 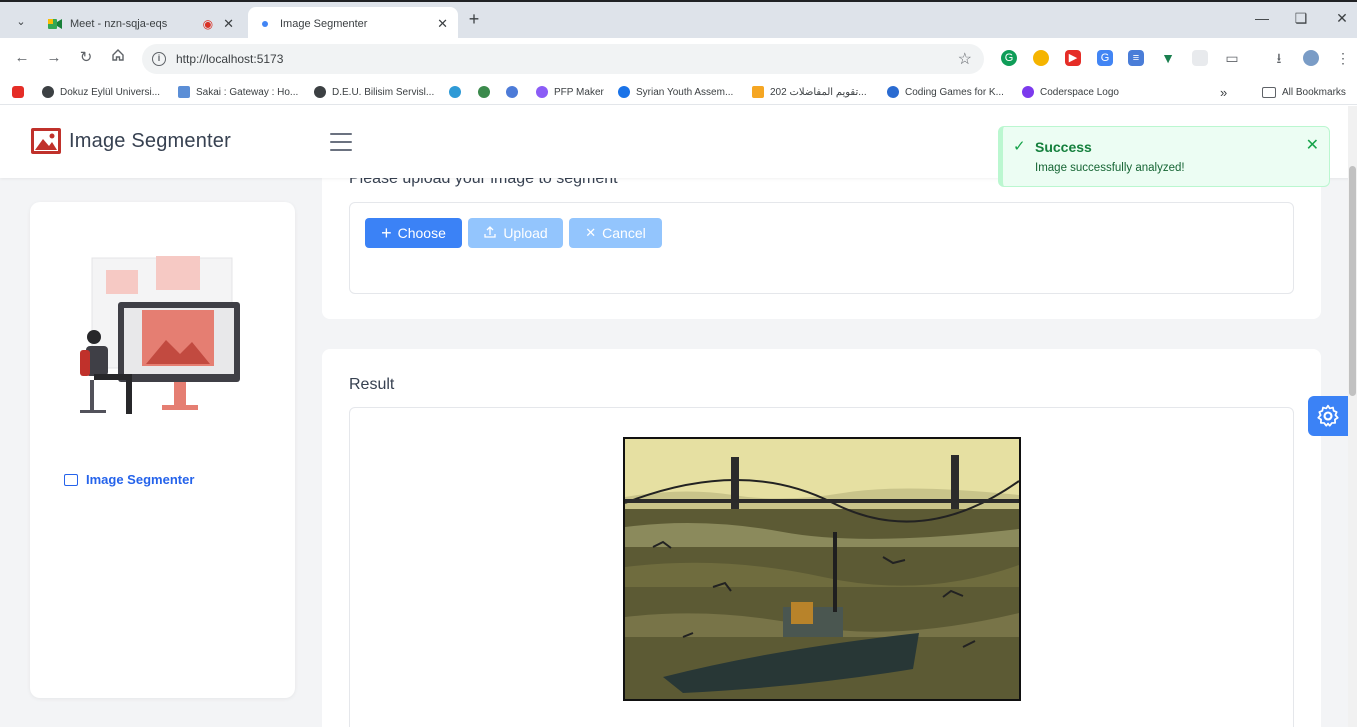 I want to click on plus-icon: +, so click(x=386, y=233).